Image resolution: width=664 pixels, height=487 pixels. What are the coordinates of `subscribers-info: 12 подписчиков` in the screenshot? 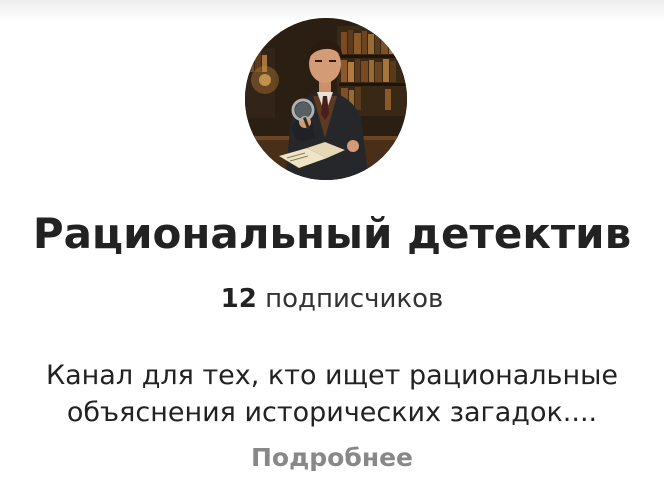 It's located at (332, 299).